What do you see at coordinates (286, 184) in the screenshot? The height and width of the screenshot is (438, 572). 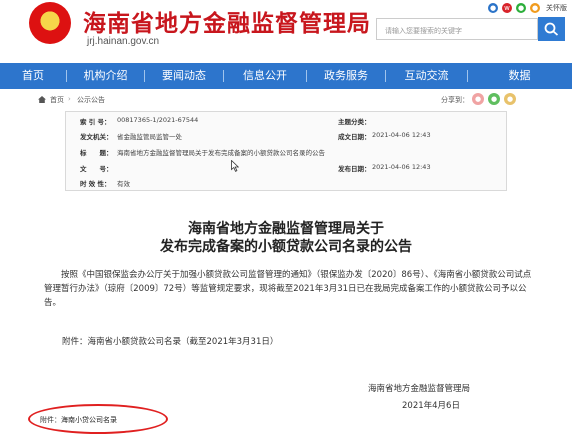 I see `metadata-row: 时 效 性： 有效` at bounding box center [286, 184].